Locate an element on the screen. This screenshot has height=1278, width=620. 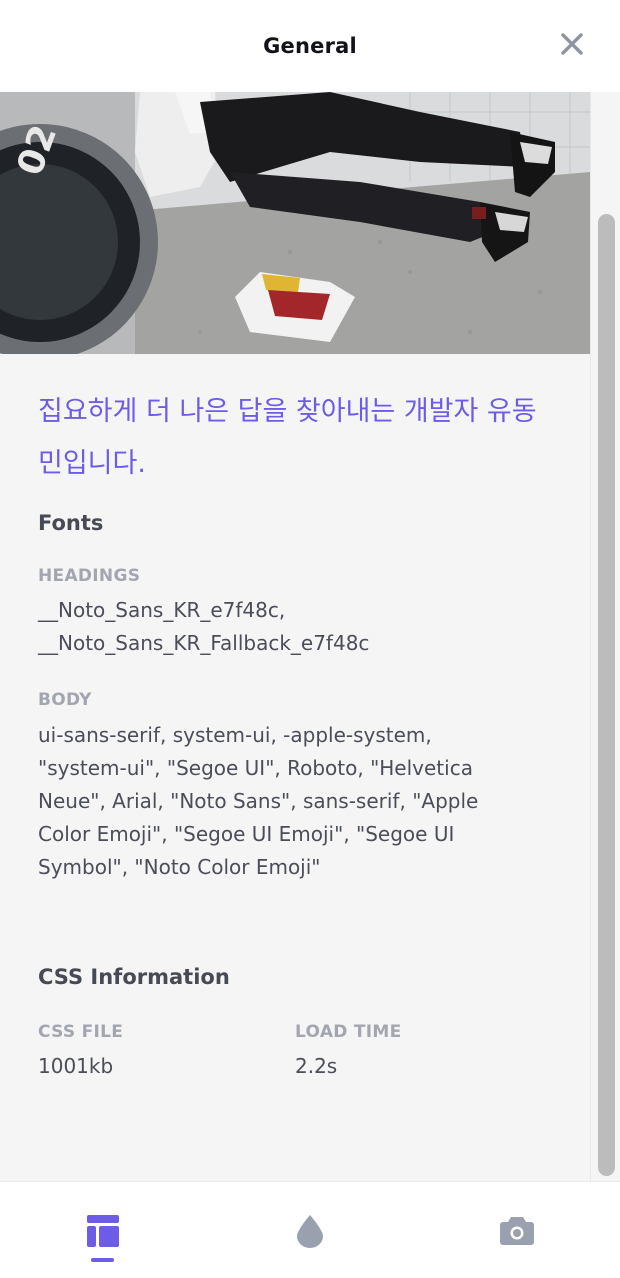
layout-icon is located at coordinates (103, 1231).